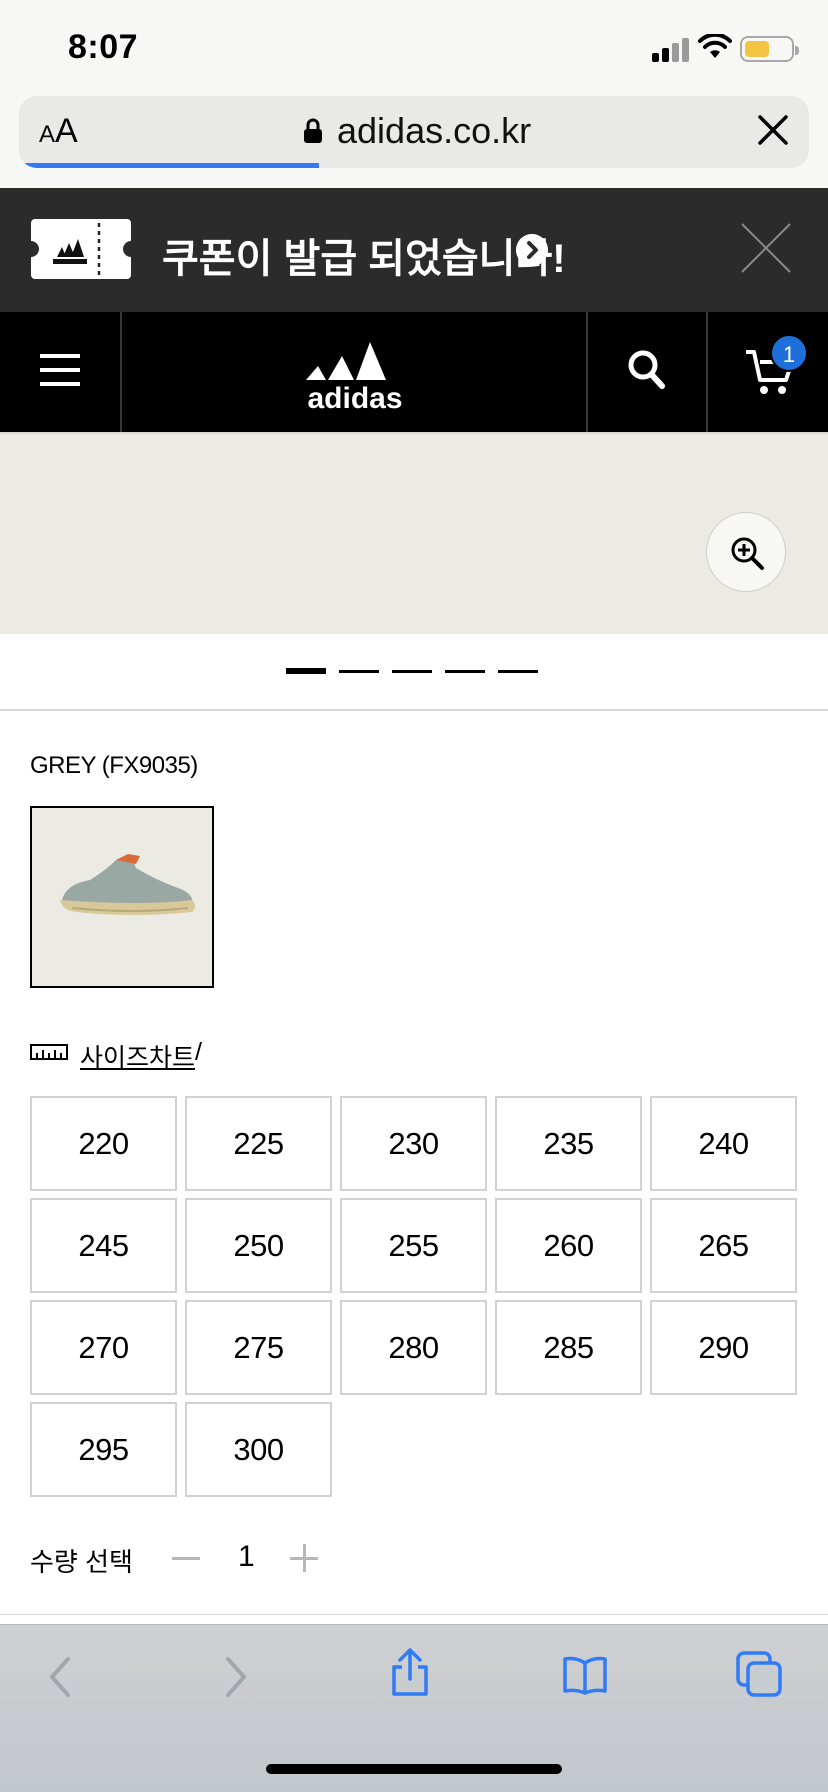 The image size is (828, 1792). What do you see at coordinates (258, 1449) in the screenshot?
I see `size-option: 300` at bounding box center [258, 1449].